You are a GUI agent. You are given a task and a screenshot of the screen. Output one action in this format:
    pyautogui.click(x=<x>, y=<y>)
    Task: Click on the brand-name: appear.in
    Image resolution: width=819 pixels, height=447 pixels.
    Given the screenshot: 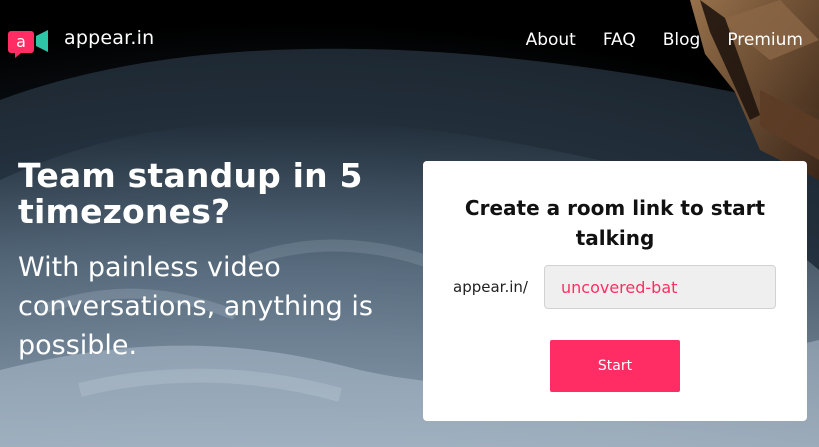 What is the action you would take?
    pyautogui.click(x=109, y=38)
    